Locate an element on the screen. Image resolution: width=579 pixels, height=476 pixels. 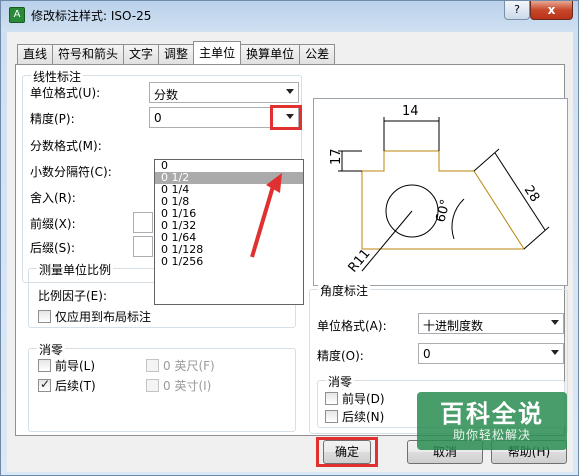
trailing-zero-checkbox: ✓ 后续(T) is located at coordinates (67, 385).